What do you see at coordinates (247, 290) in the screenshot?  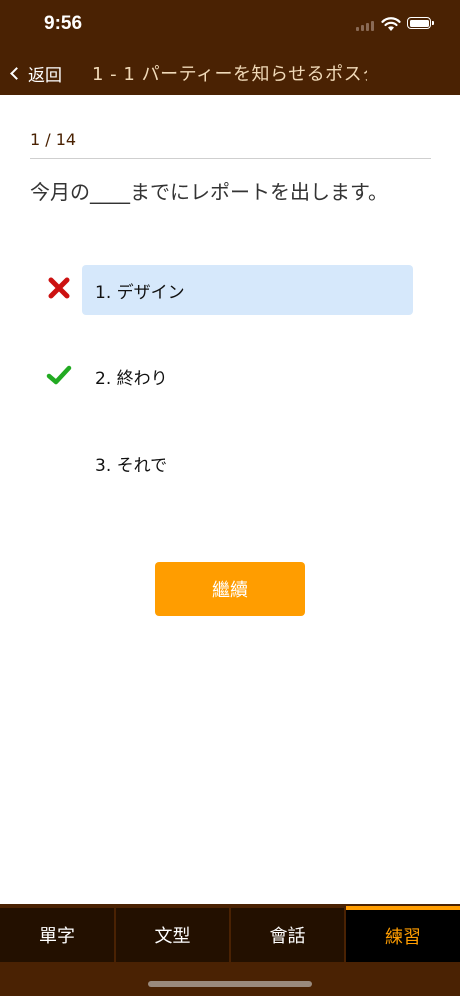 I see `answer-option-1: 1. デザイン` at bounding box center [247, 290].